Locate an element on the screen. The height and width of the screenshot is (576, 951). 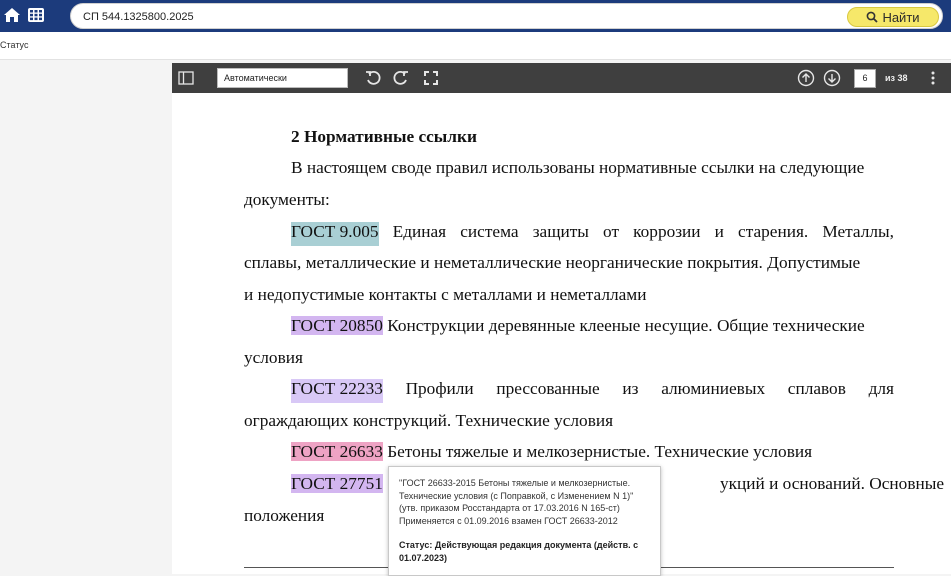
word: от is located at coordinates (611, 231).